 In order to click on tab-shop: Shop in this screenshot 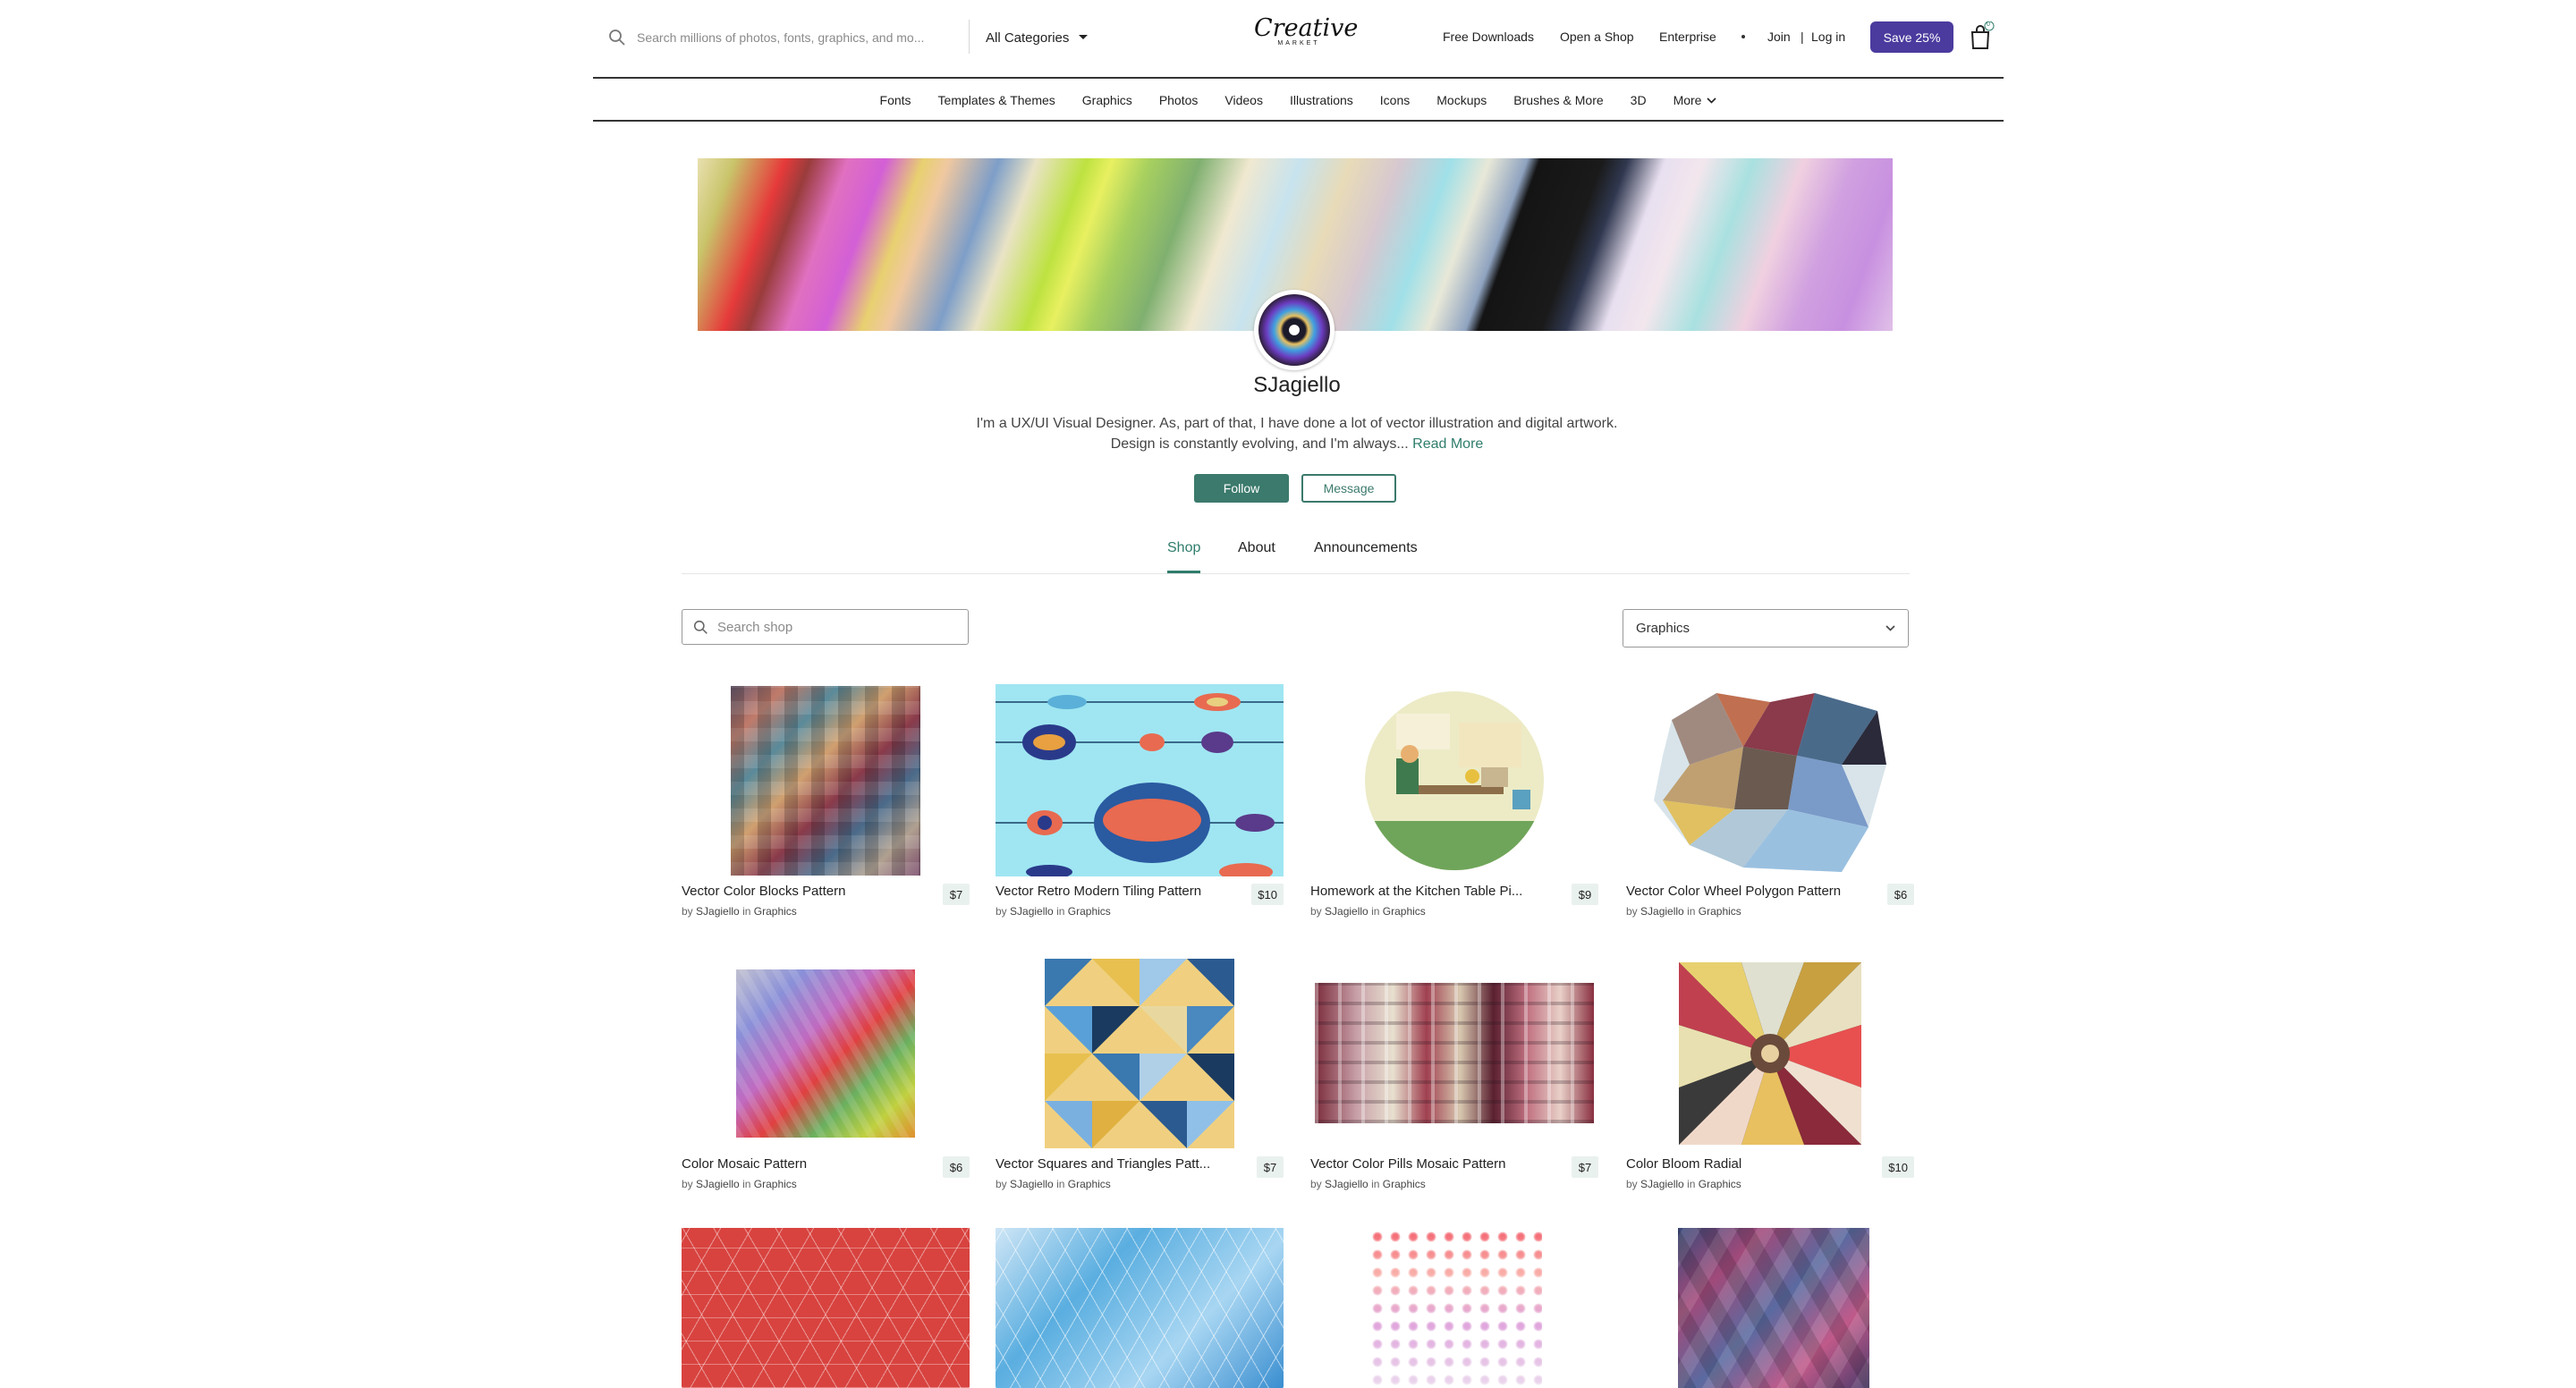, I will do `click(1184, 555)`.